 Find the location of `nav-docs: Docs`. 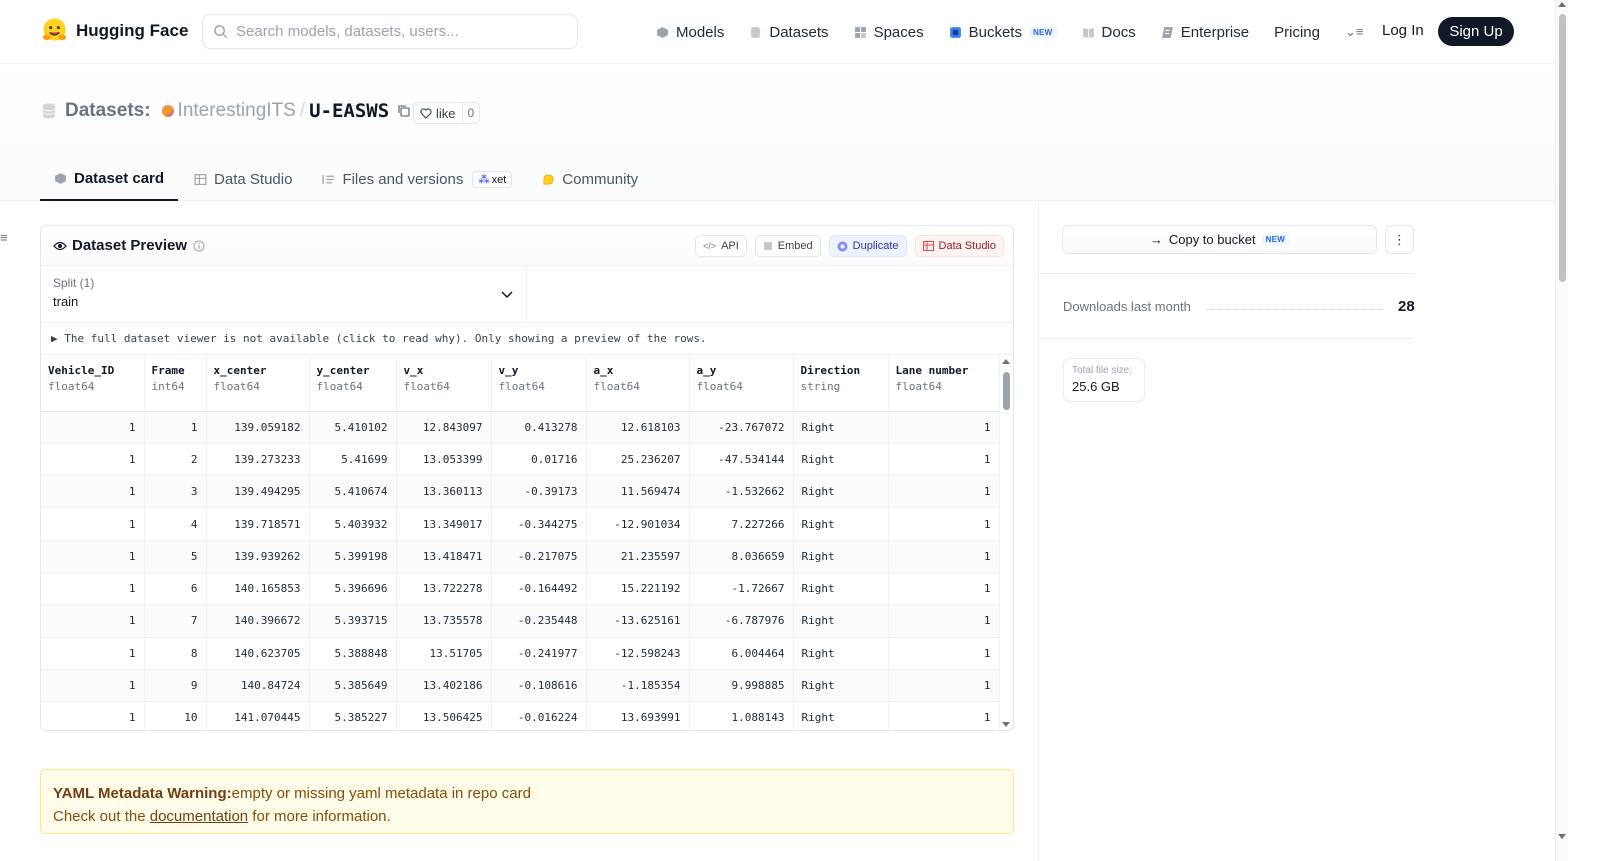

nav-docs: Docs is located at coordinates (1109, 32).